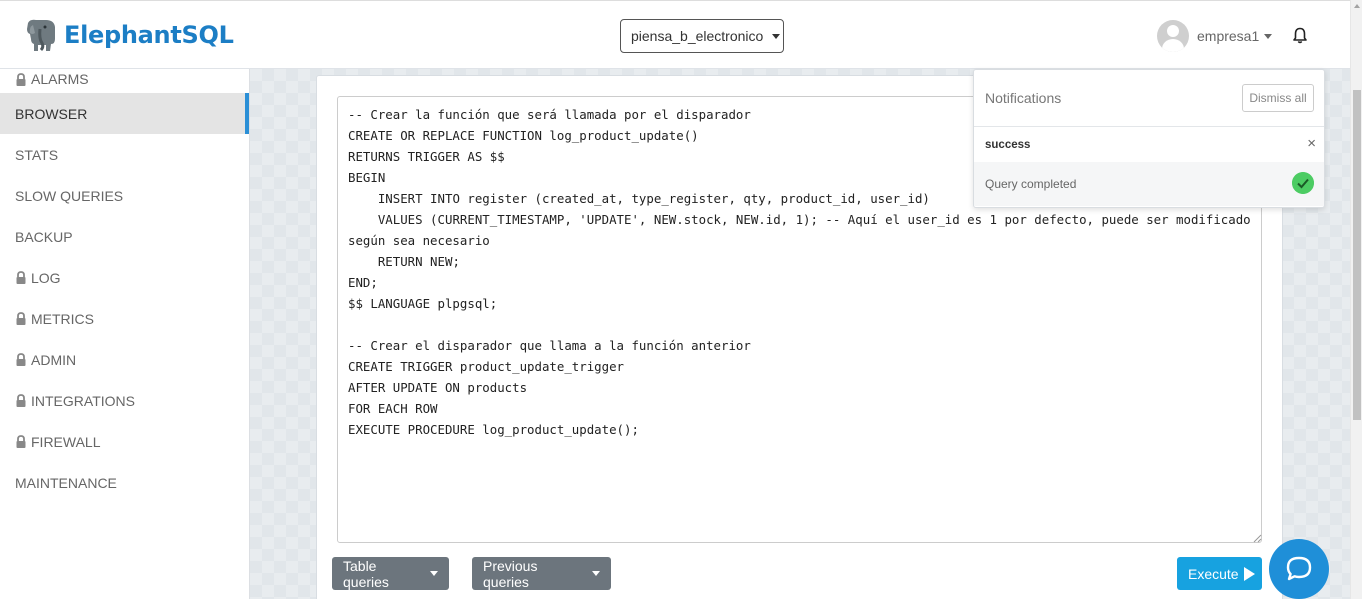 The height and width of the screenshot is (599, 1362). I want to click on table-queries-button: Table queries, so click(390, 573).